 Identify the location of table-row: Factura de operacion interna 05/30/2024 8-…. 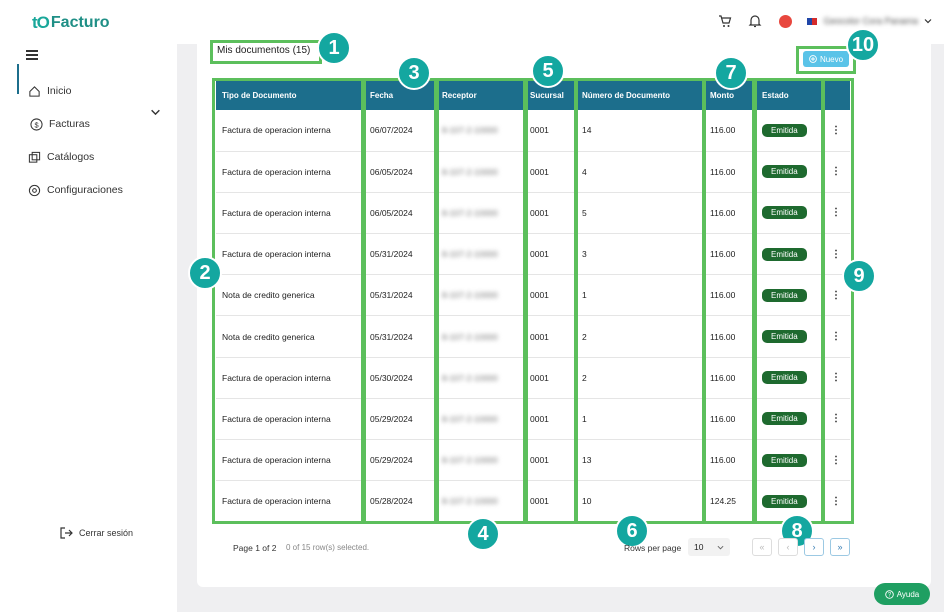
(533, 378).